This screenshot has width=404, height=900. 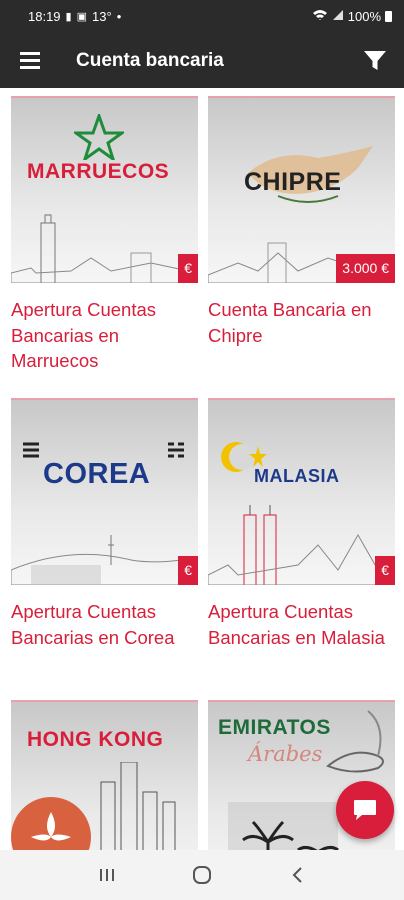 What do you see at coordinates (301, 491) in the screenshot?
I see `product-image: MALASIA €` at bounding box center [301, 491].